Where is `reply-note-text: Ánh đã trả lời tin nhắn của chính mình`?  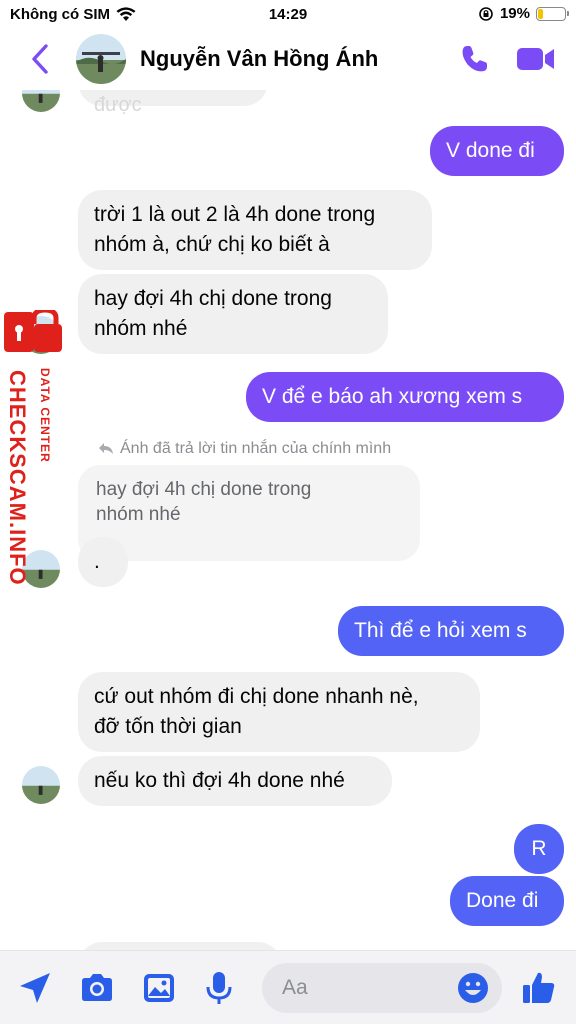
reply-note-text: Ánh đã trả lời tin nhắn của chính mình is located at coordinates (256, 448).